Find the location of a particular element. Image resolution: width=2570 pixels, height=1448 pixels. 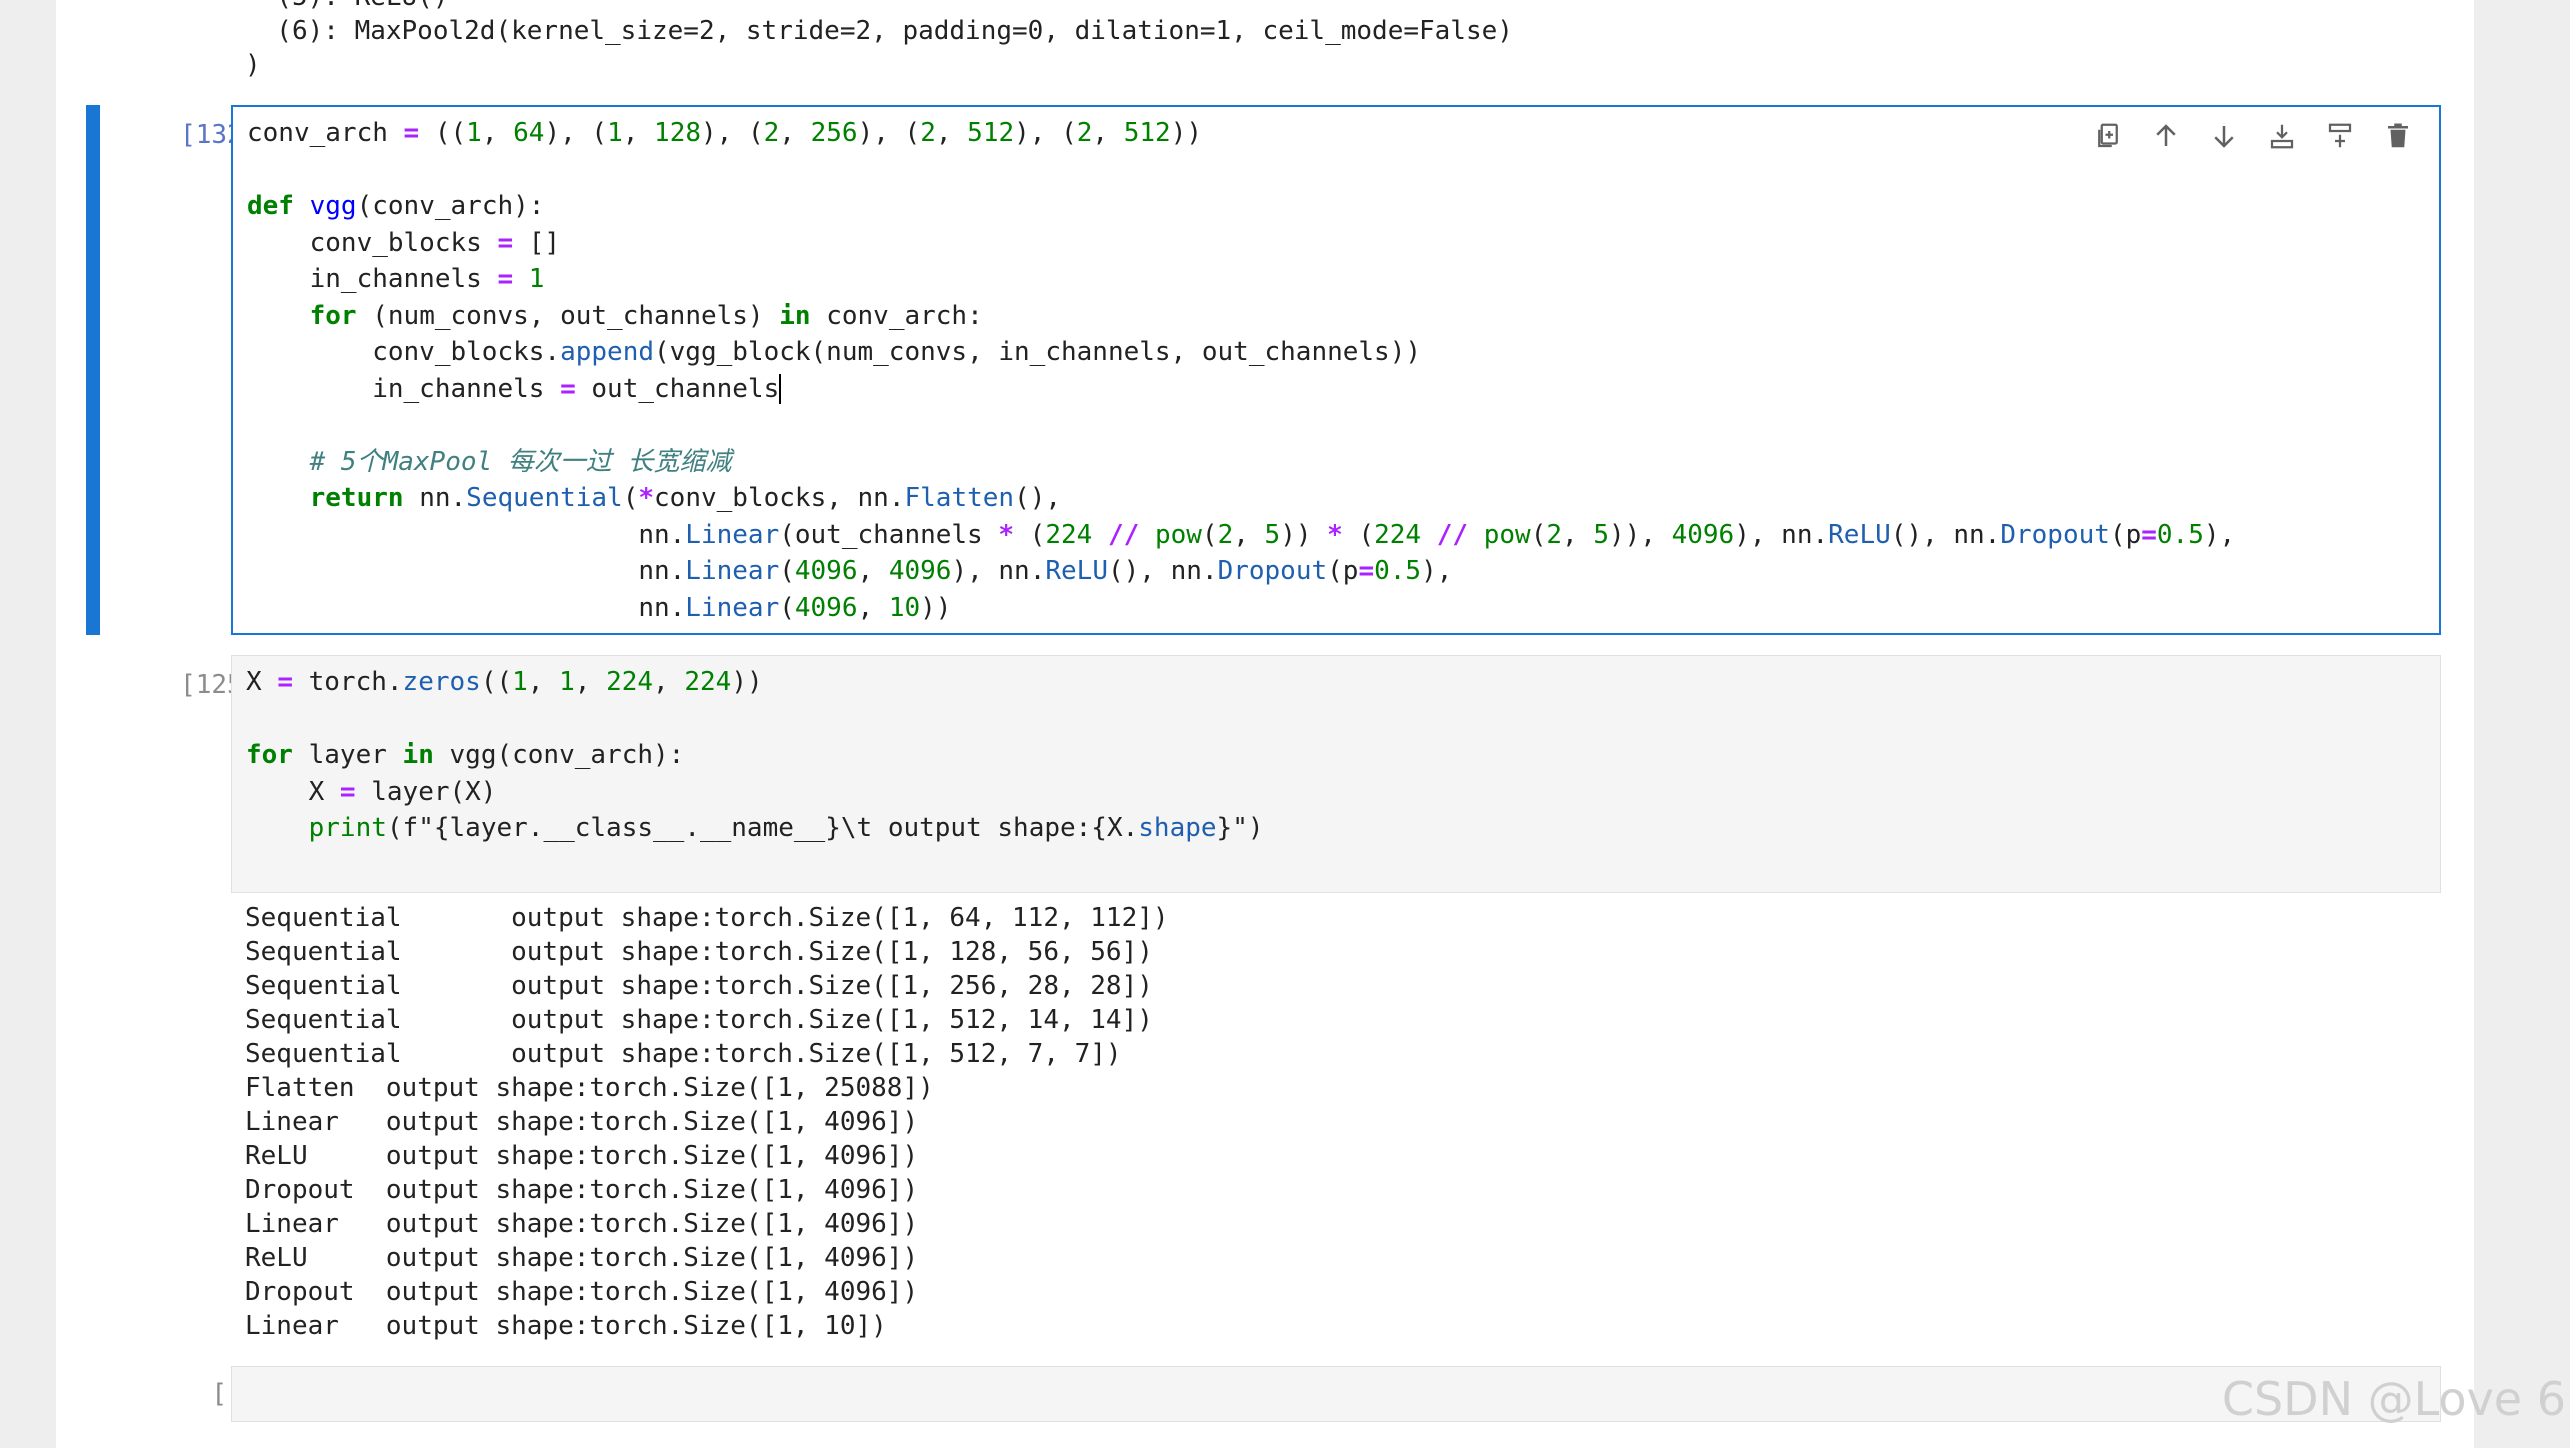

code-token: append is located at coordinates (607, 352).